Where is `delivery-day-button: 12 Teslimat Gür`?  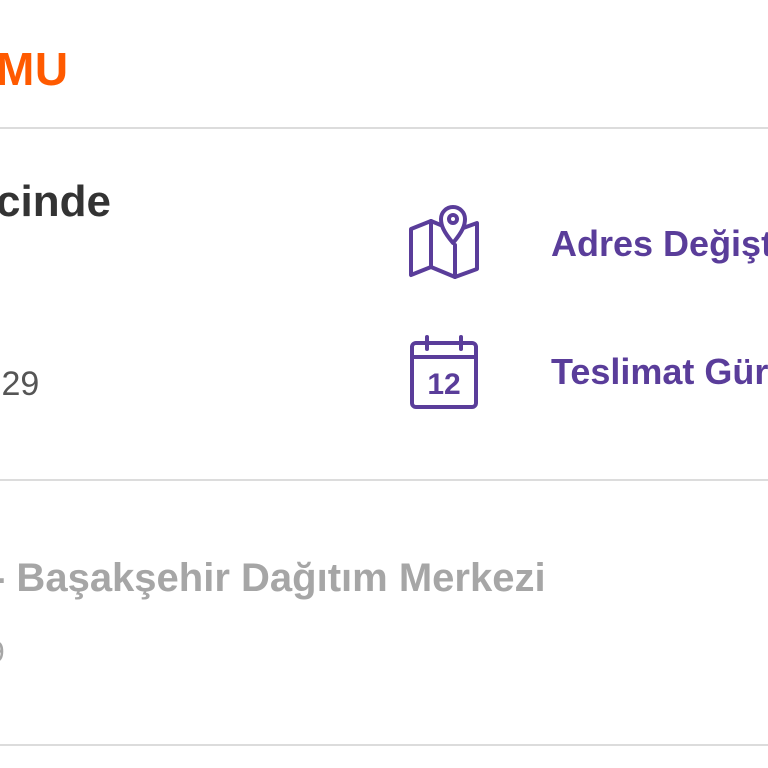
delivery-day-button: 12 Teslimat Gür is located at coordinates (586, 372).